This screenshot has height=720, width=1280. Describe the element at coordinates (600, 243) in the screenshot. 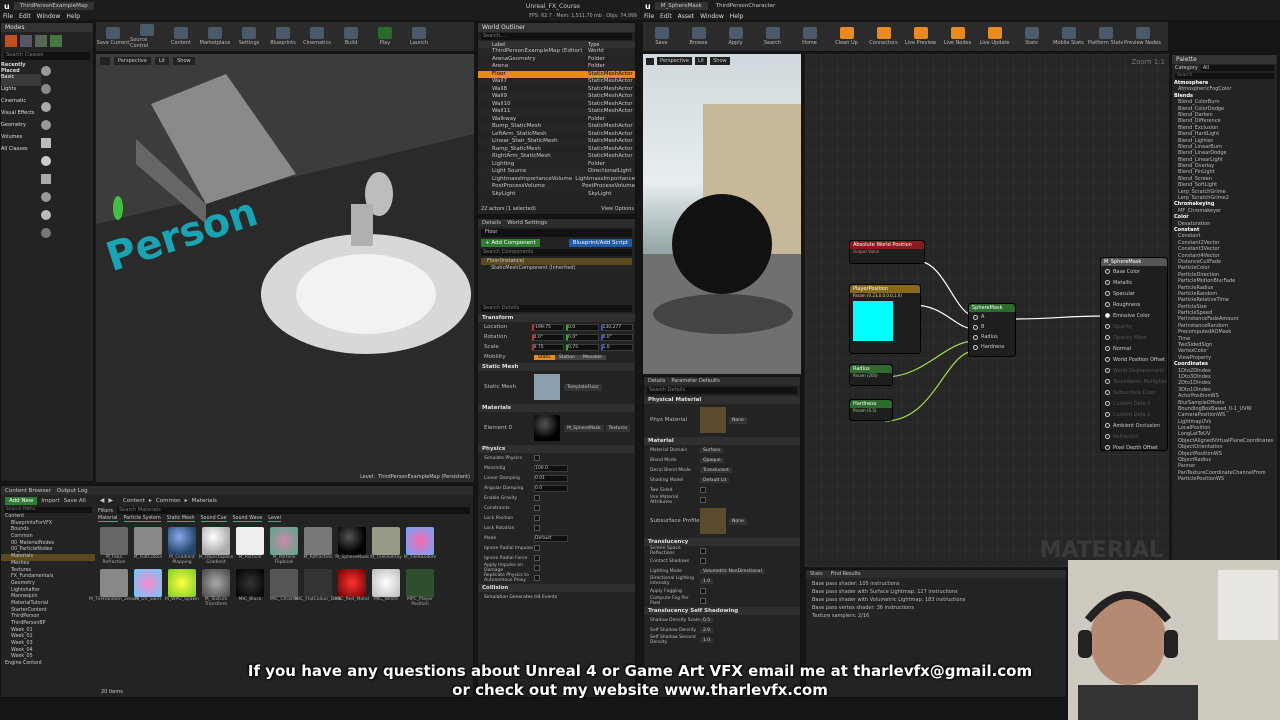

I see `blueprint-script-button: Blueprint/Add Script` at that location.